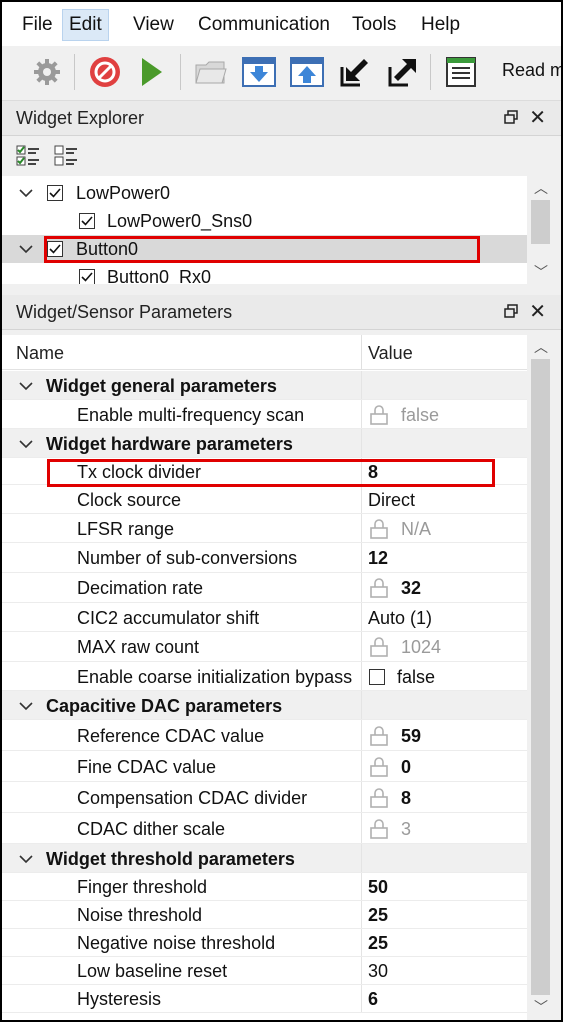  What do you see at coordinates (152, 971) in the screenshot?
I see `param-name: Low baseline reset` at bounding box center [152, 971].